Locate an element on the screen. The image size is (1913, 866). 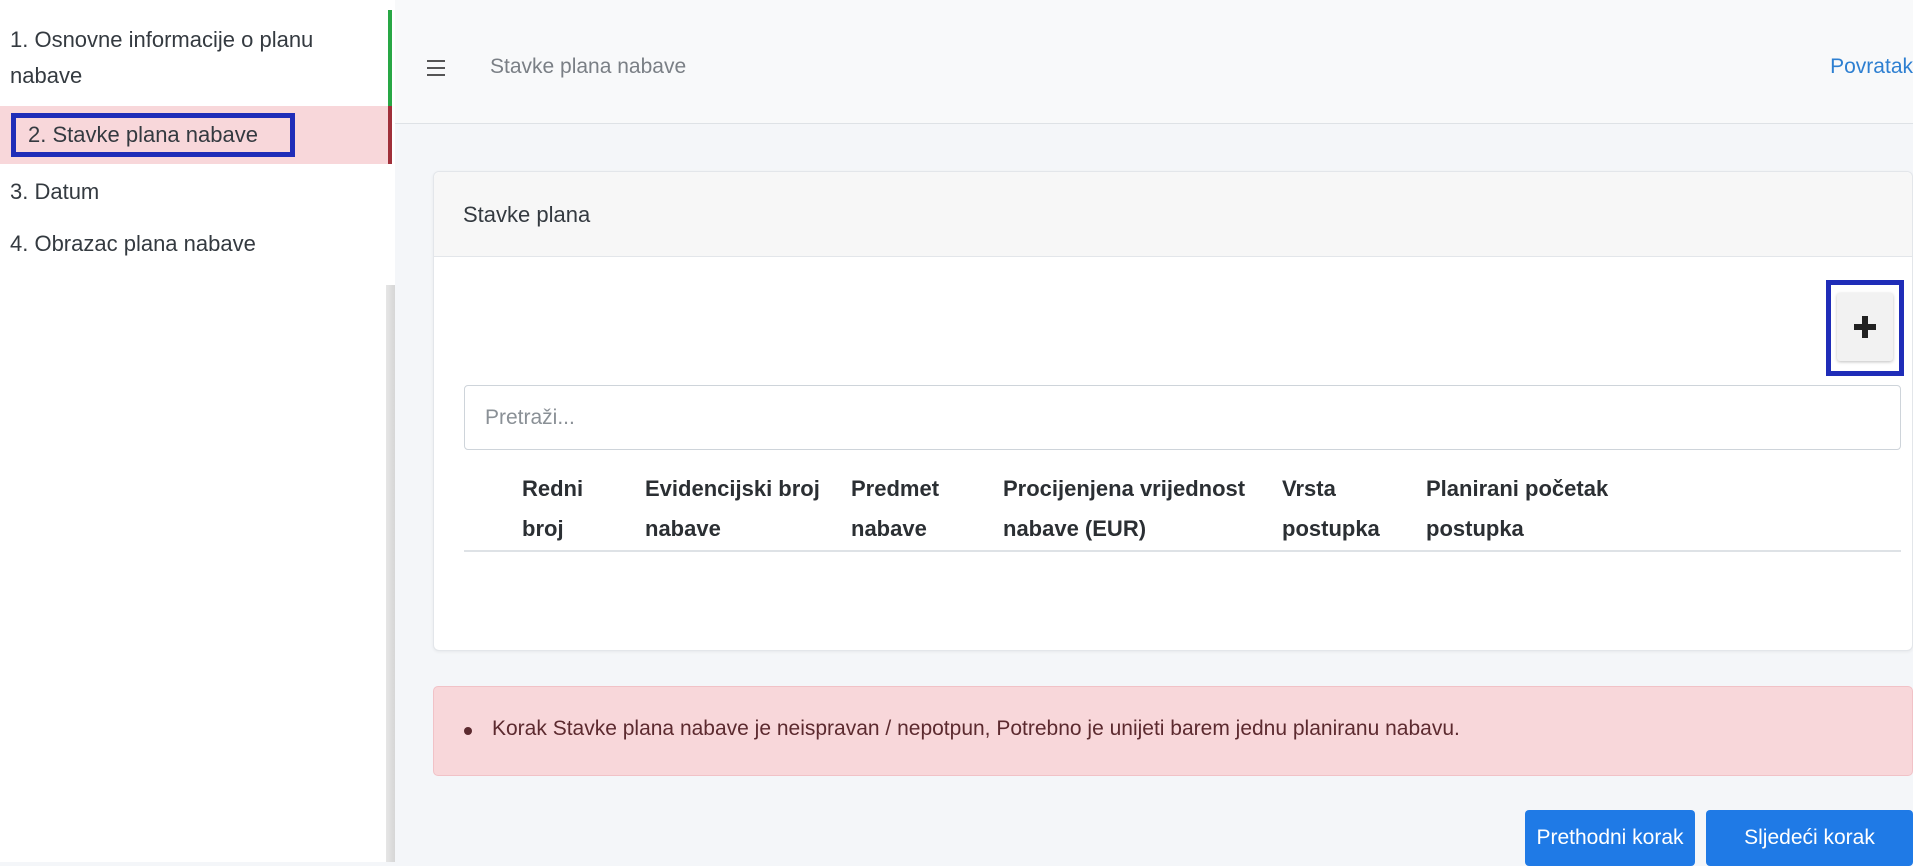
step-date: 3. Datum is located at coordinates (196, 192).